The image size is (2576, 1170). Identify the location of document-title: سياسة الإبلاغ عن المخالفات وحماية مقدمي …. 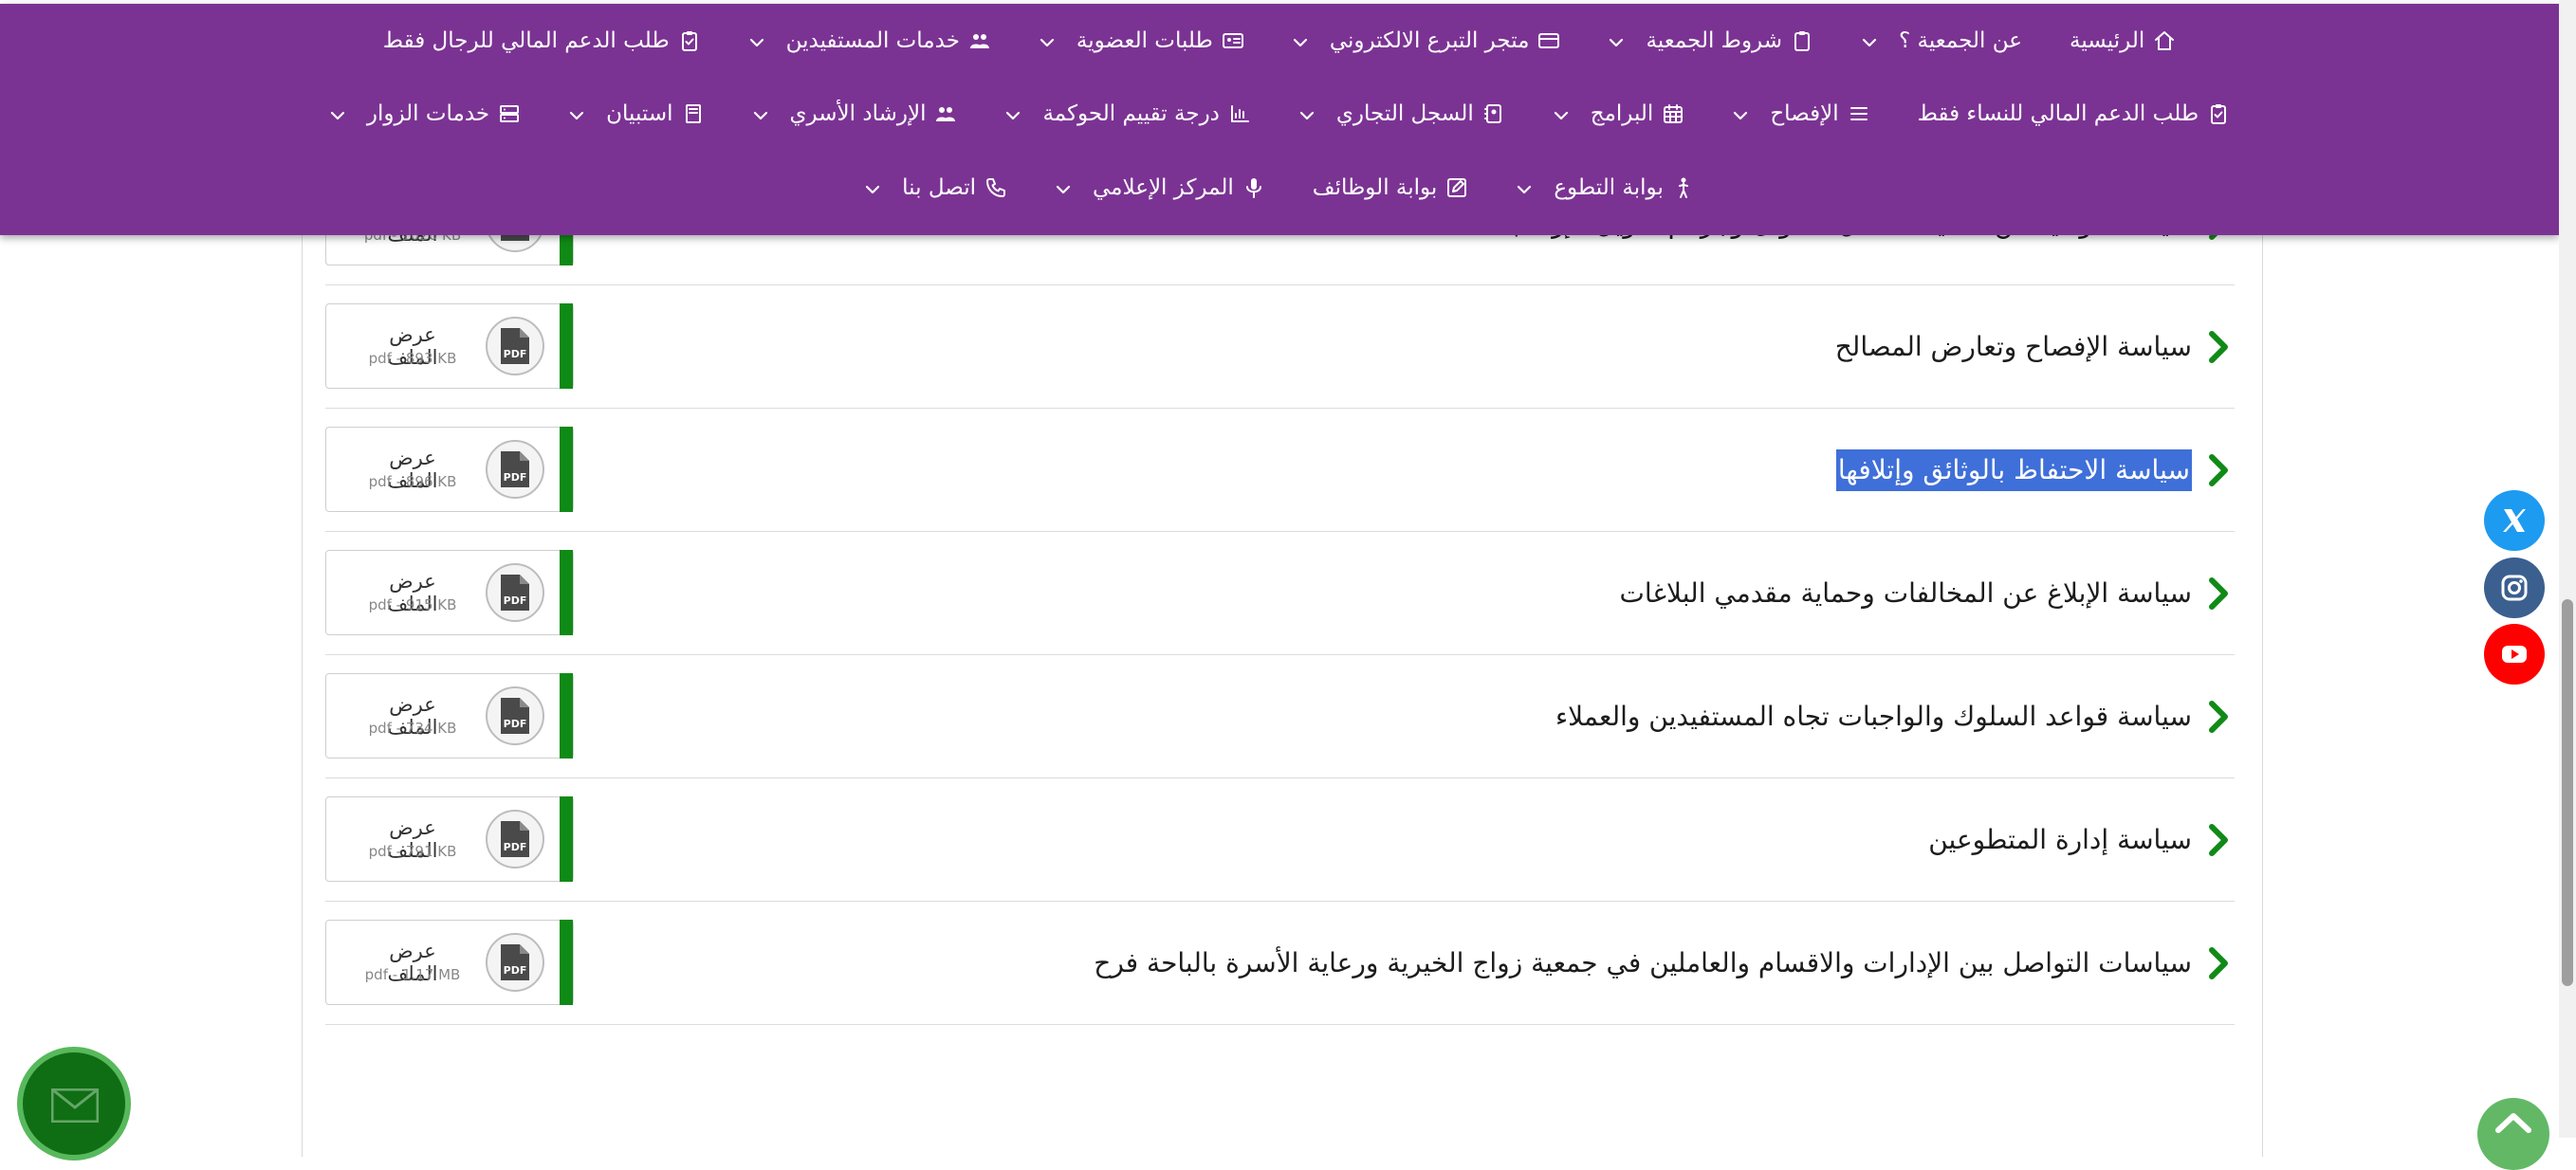
(1905, 593).